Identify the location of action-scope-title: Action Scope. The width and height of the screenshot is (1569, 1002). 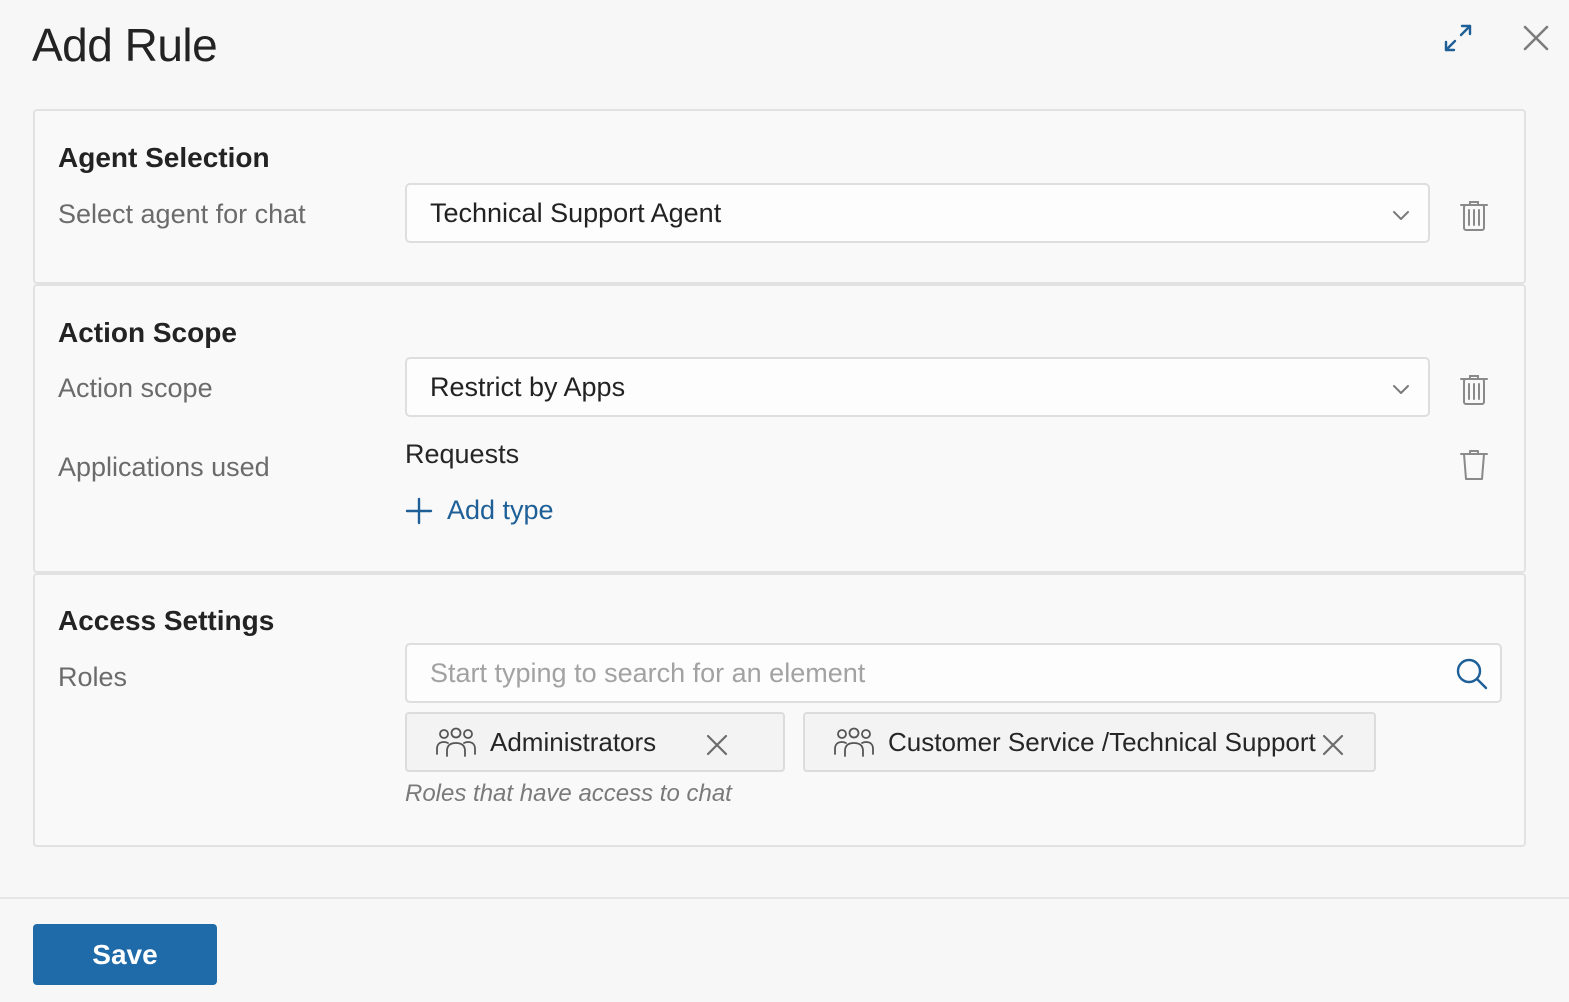
(147, 332).